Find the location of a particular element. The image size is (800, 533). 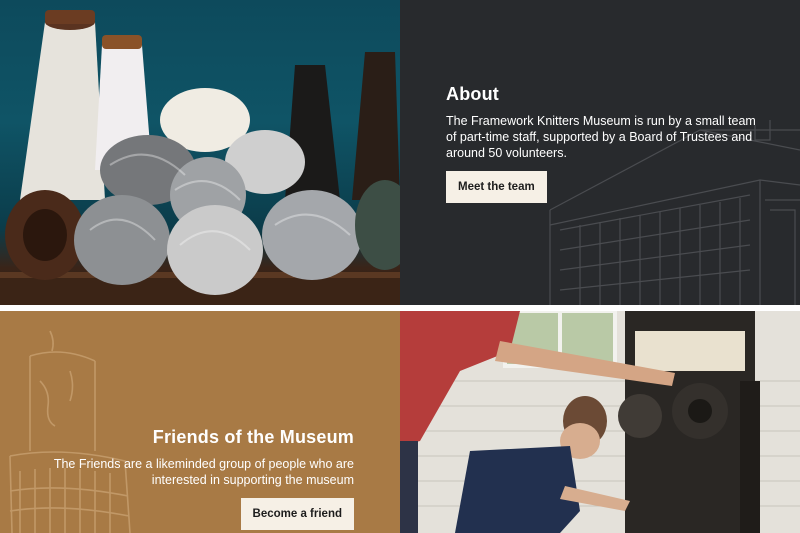

friends-title: Friends of the Museum is located at coordinates (253, 437).